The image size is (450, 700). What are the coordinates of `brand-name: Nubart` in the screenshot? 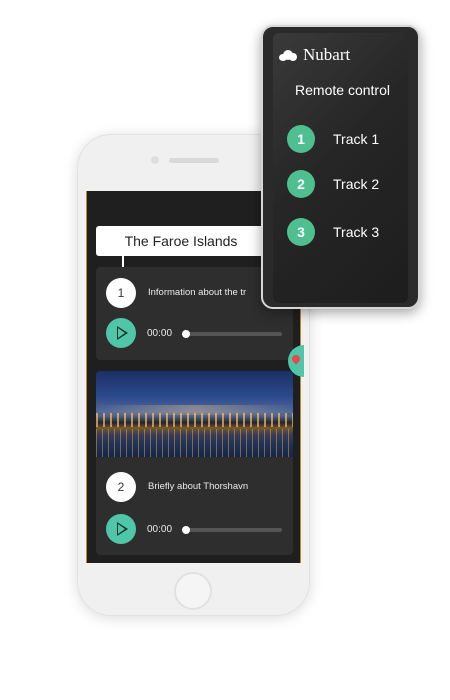 It's located at (327, 54).